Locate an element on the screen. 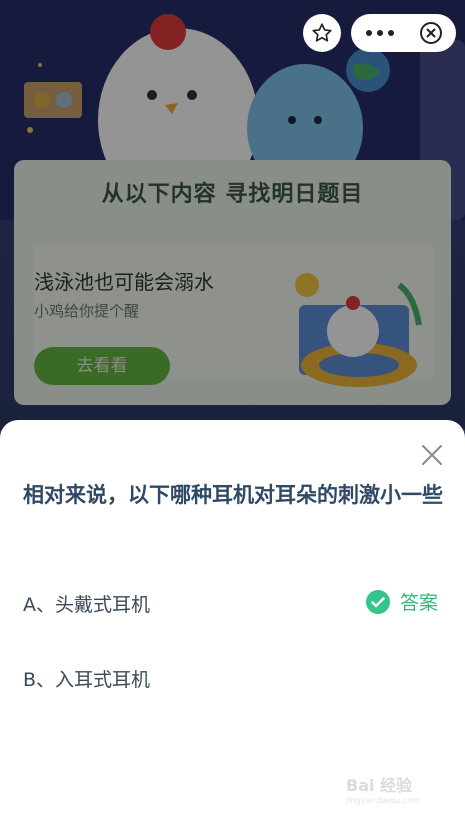  question-text: 相对来说，以下哪种耳机对耳朵的刺激小一些 is located at coordinates (233, 495).